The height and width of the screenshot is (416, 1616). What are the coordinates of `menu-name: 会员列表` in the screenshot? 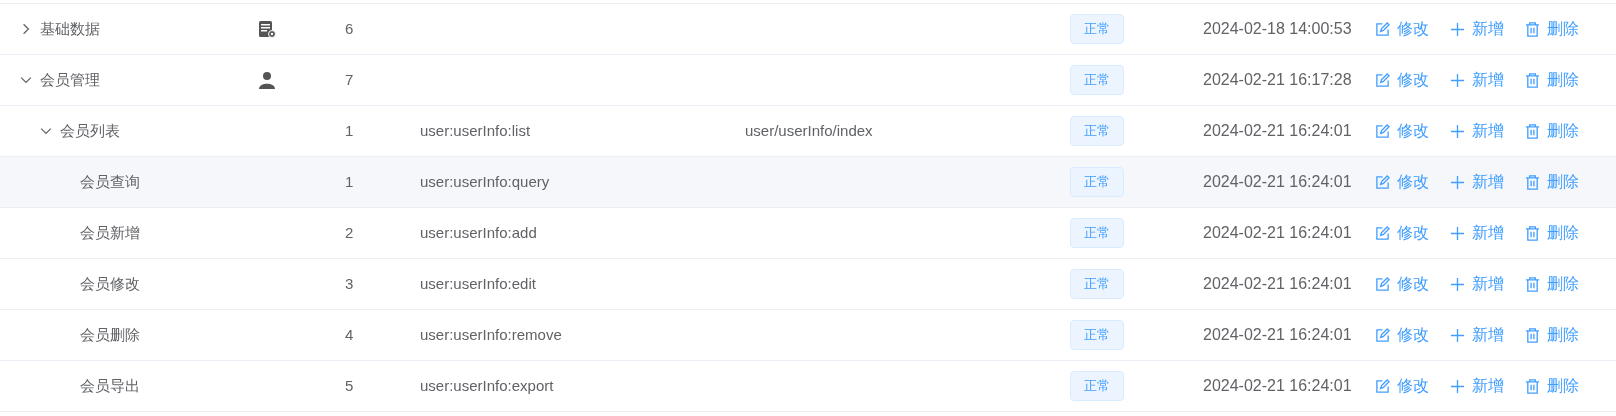 It's located at (90, 130).